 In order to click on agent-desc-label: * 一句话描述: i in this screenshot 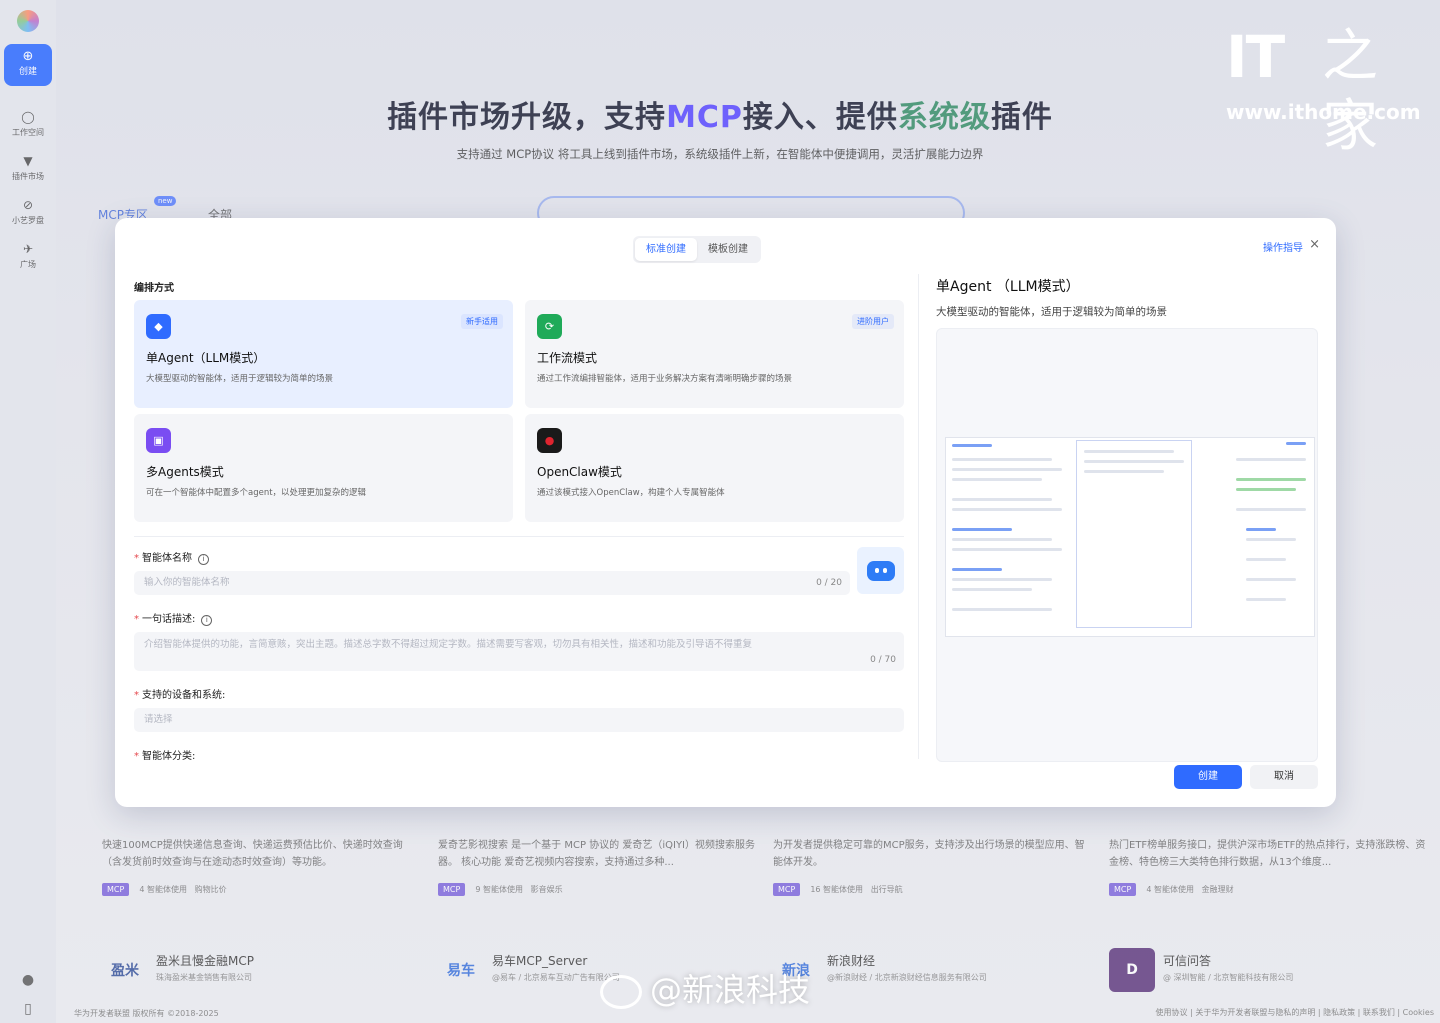, I will do `click(173, 618)`.